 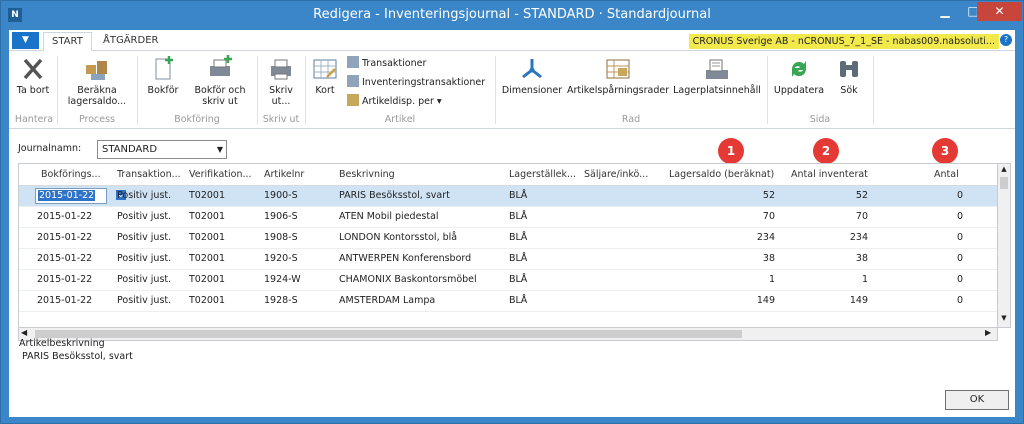 I want to click on posting-date-input: 2015-01-22 ⌄, so click(x=80, y=196).